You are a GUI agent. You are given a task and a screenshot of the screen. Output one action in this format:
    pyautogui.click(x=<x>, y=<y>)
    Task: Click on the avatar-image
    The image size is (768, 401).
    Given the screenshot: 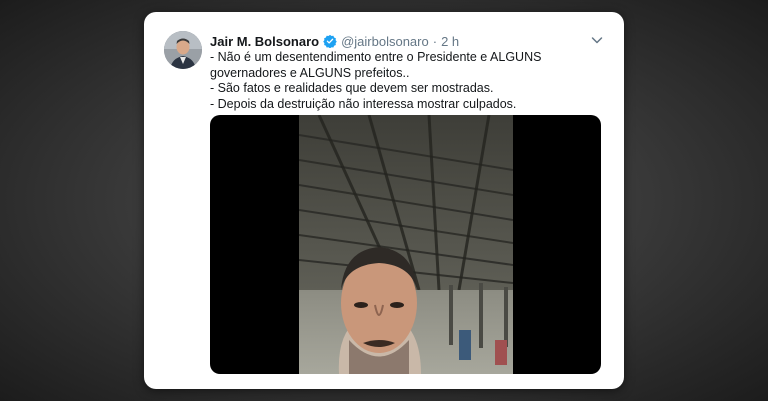 What is the action you would take?
    pyautogui.click(x=183, y=50)
    